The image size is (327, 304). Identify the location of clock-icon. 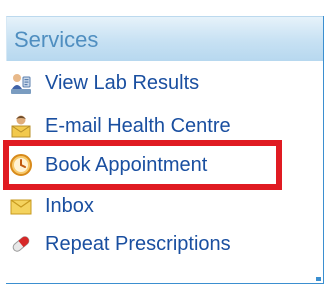
(21, 165).